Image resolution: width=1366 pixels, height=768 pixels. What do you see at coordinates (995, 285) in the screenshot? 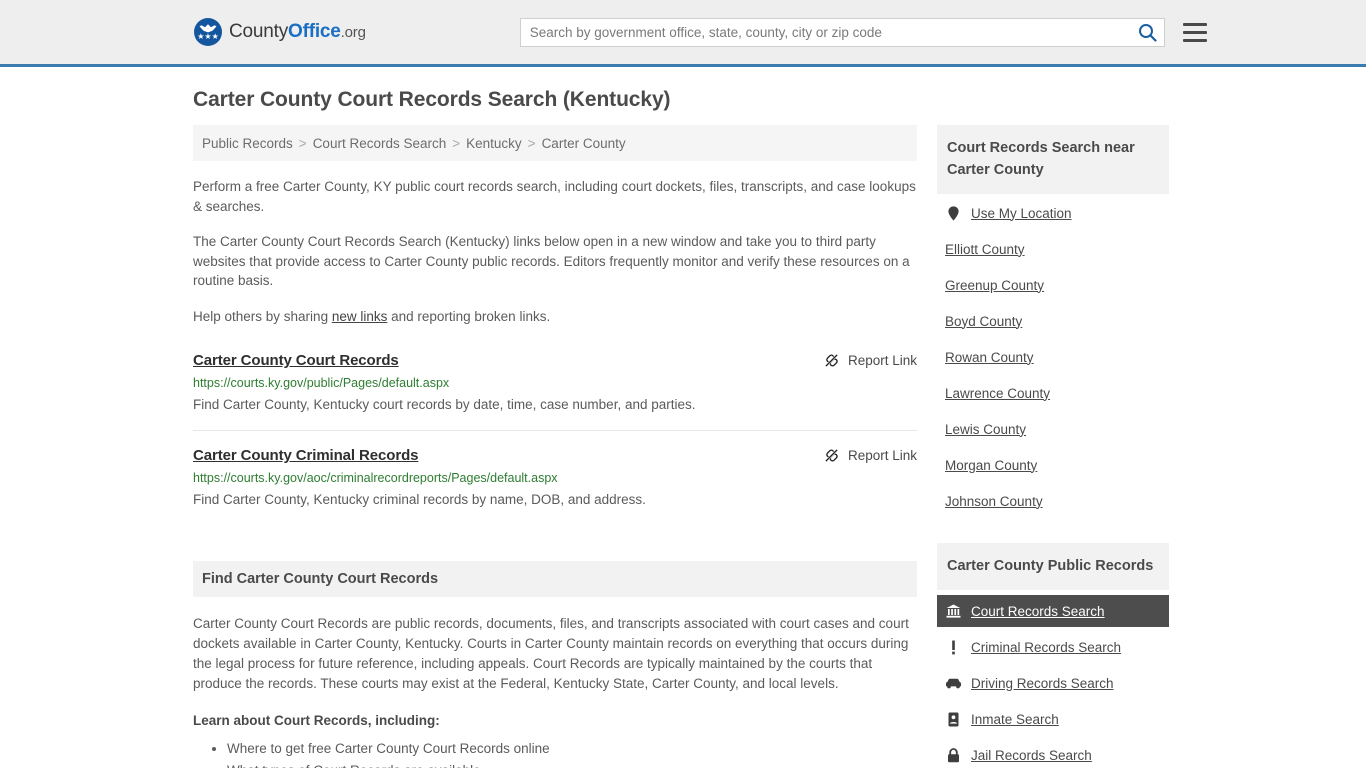
I see `sidebar-item-label: Greenup County` at bounding box center [995, 285].